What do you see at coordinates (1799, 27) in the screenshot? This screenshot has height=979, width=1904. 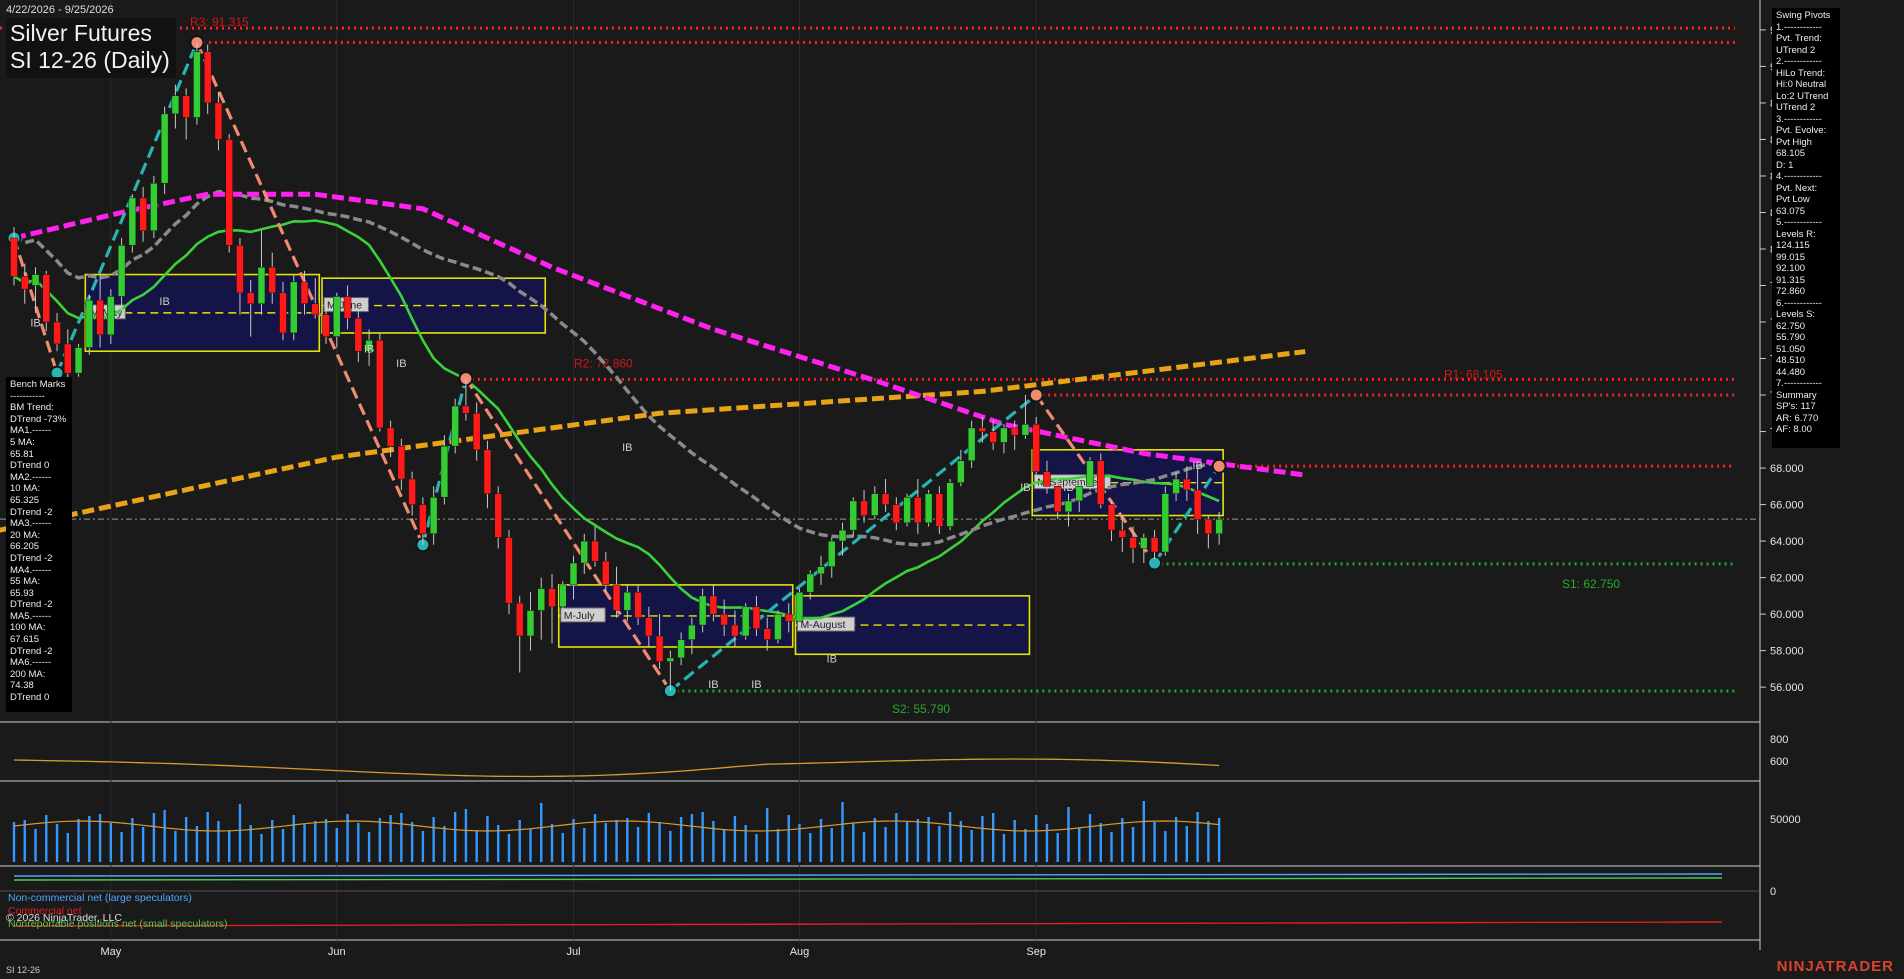 I see `swing-pivot-line: 1.------------` at bounding box center [1799, 27].